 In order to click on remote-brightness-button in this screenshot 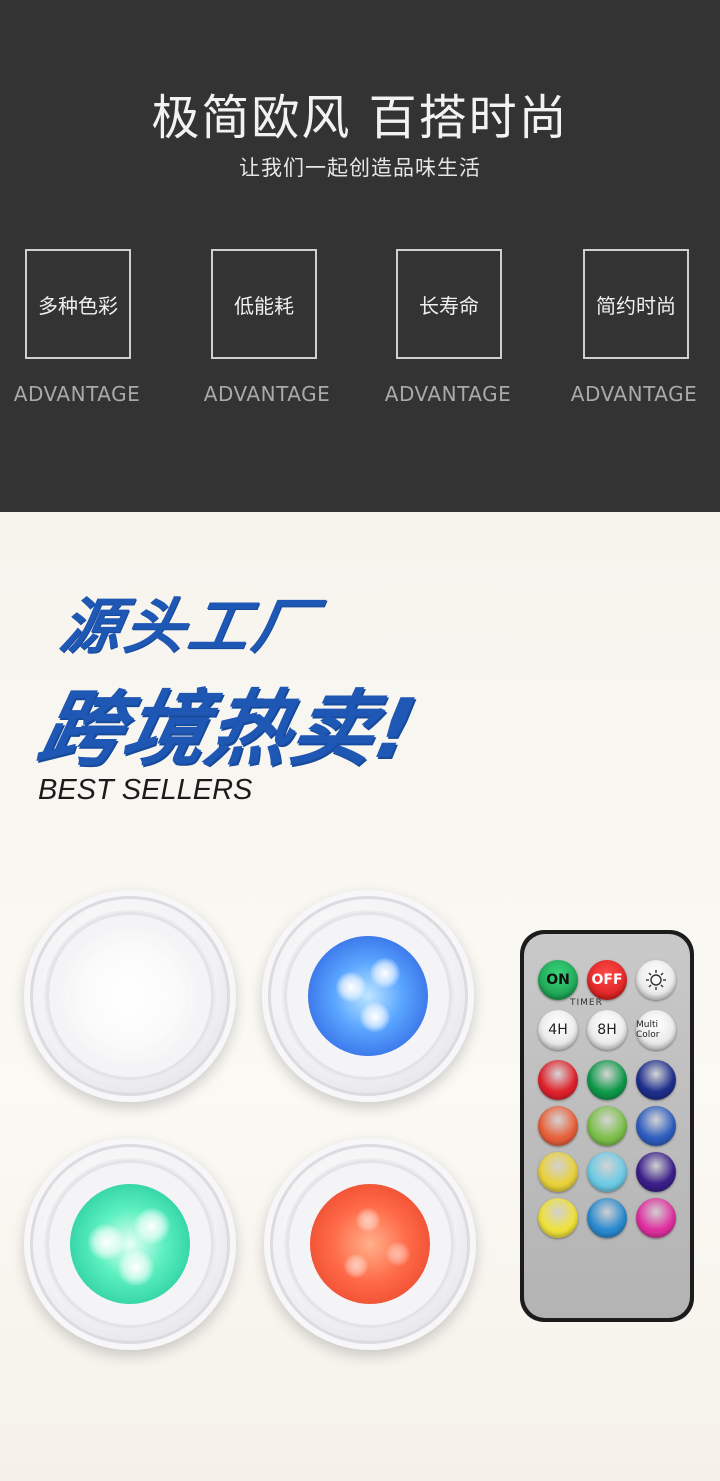, I will do `click(656, 980)`.